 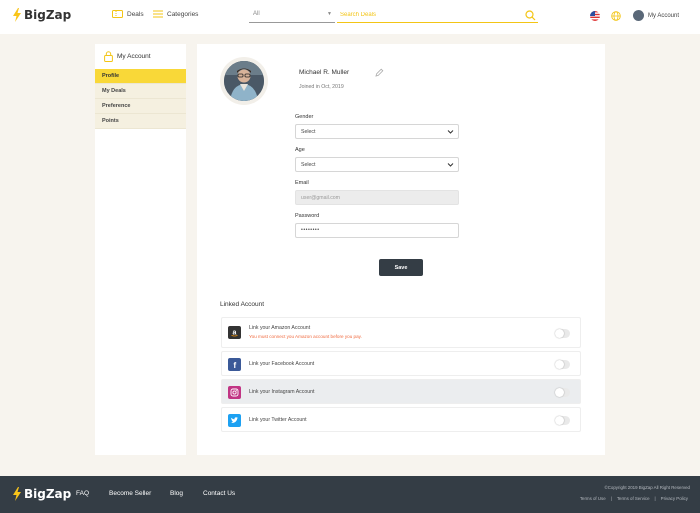 What do you see at coordinates (140, 106) in the screenshot?
I see `sidebar-item-preference: Preference` at bounding box center [140, 106].